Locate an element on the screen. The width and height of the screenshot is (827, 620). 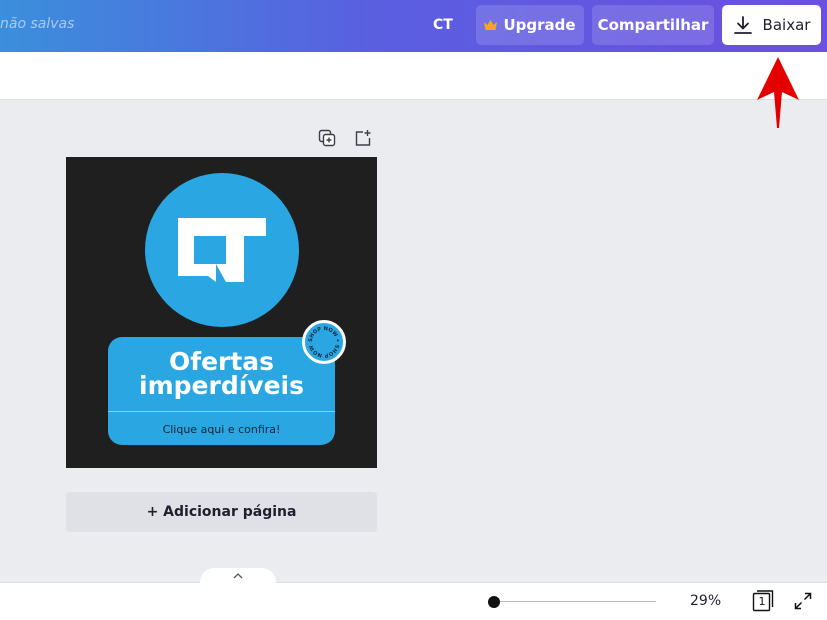
duplicate-page-icon is located at coordinates (327, 138).